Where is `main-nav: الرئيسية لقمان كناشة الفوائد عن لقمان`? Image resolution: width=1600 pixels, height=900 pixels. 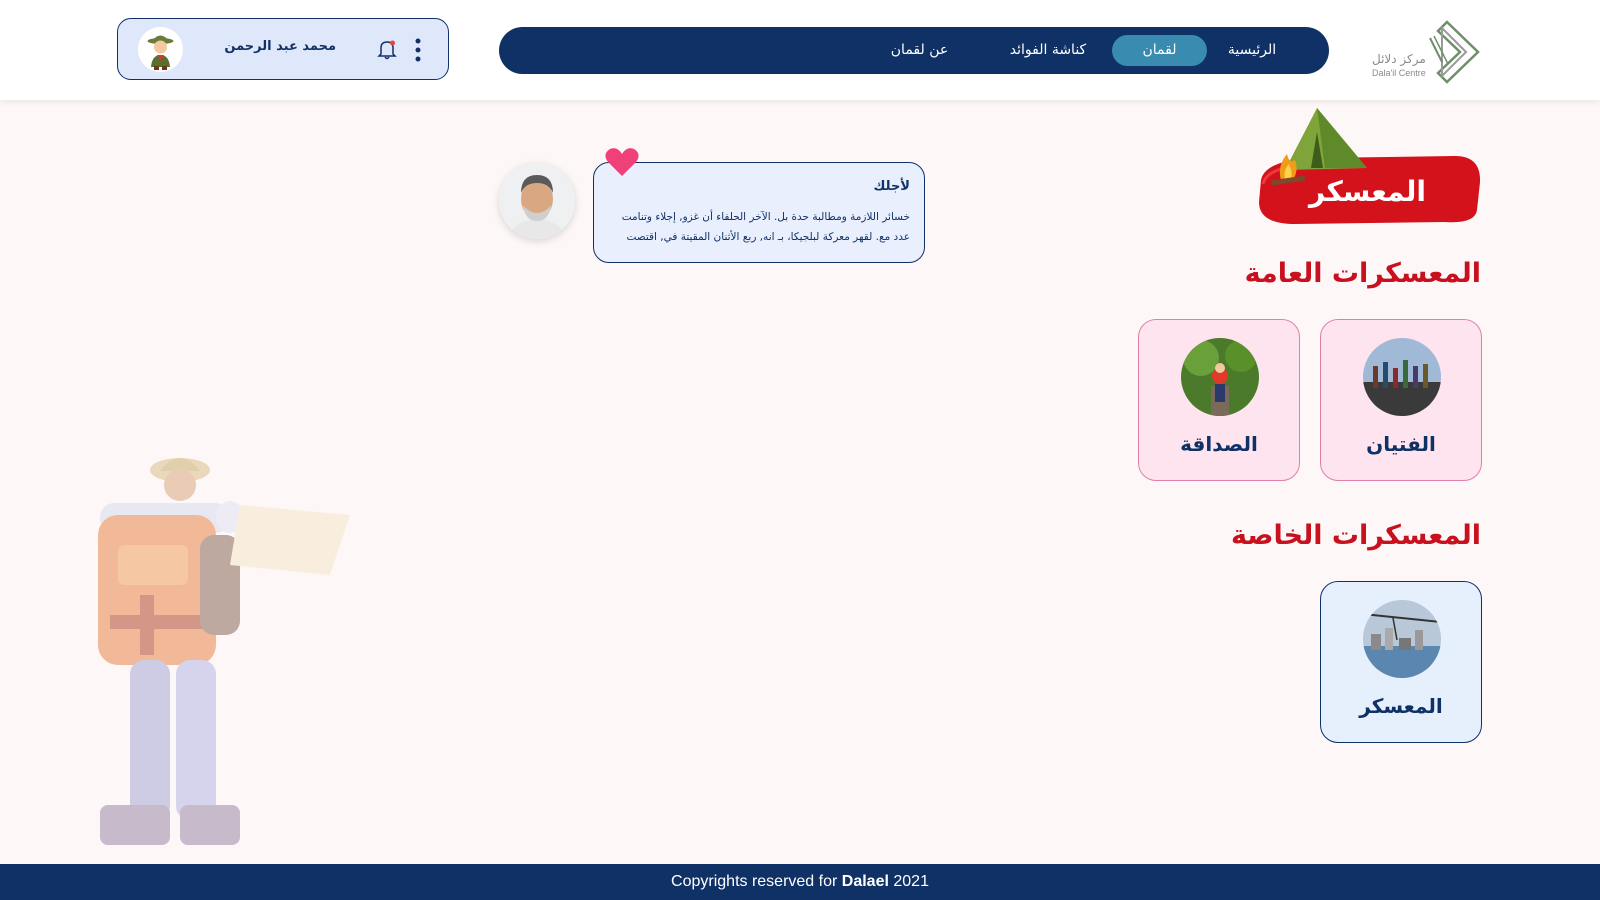
main-nav: الرئيسية لقمان كناشة الفوائد عن لقمان is located at coordinates (914, 50).